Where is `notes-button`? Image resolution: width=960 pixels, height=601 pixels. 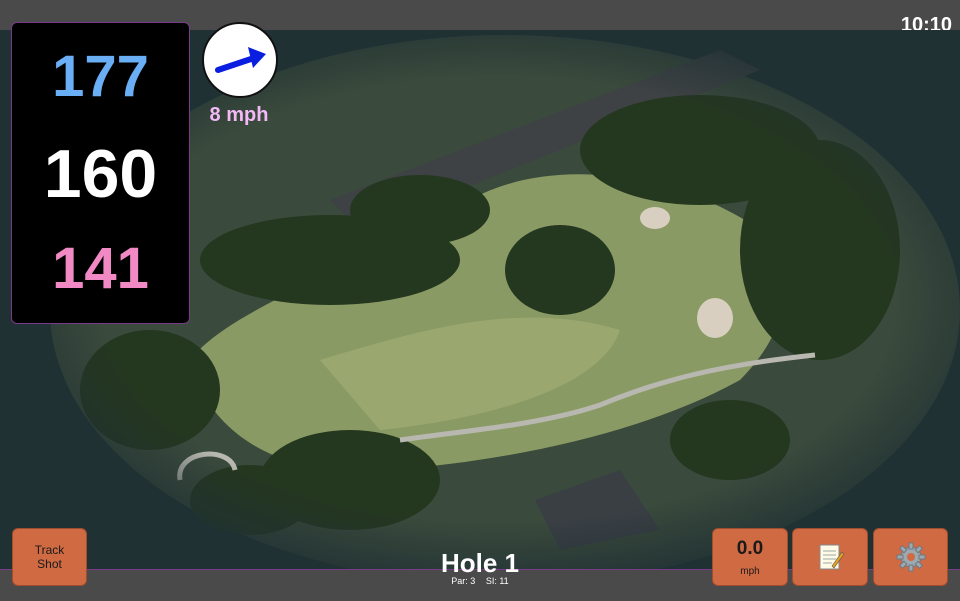 notes-button is located at coordinates (830, 557).